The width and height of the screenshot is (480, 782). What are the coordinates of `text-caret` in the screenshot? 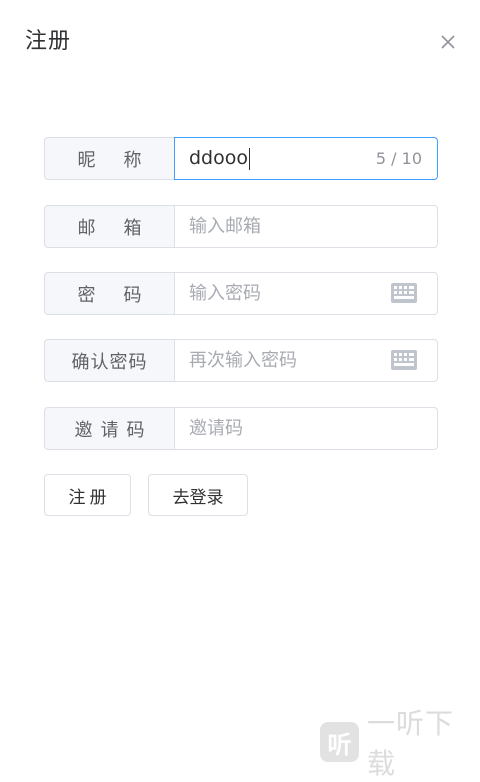 It's located at (249, 158).